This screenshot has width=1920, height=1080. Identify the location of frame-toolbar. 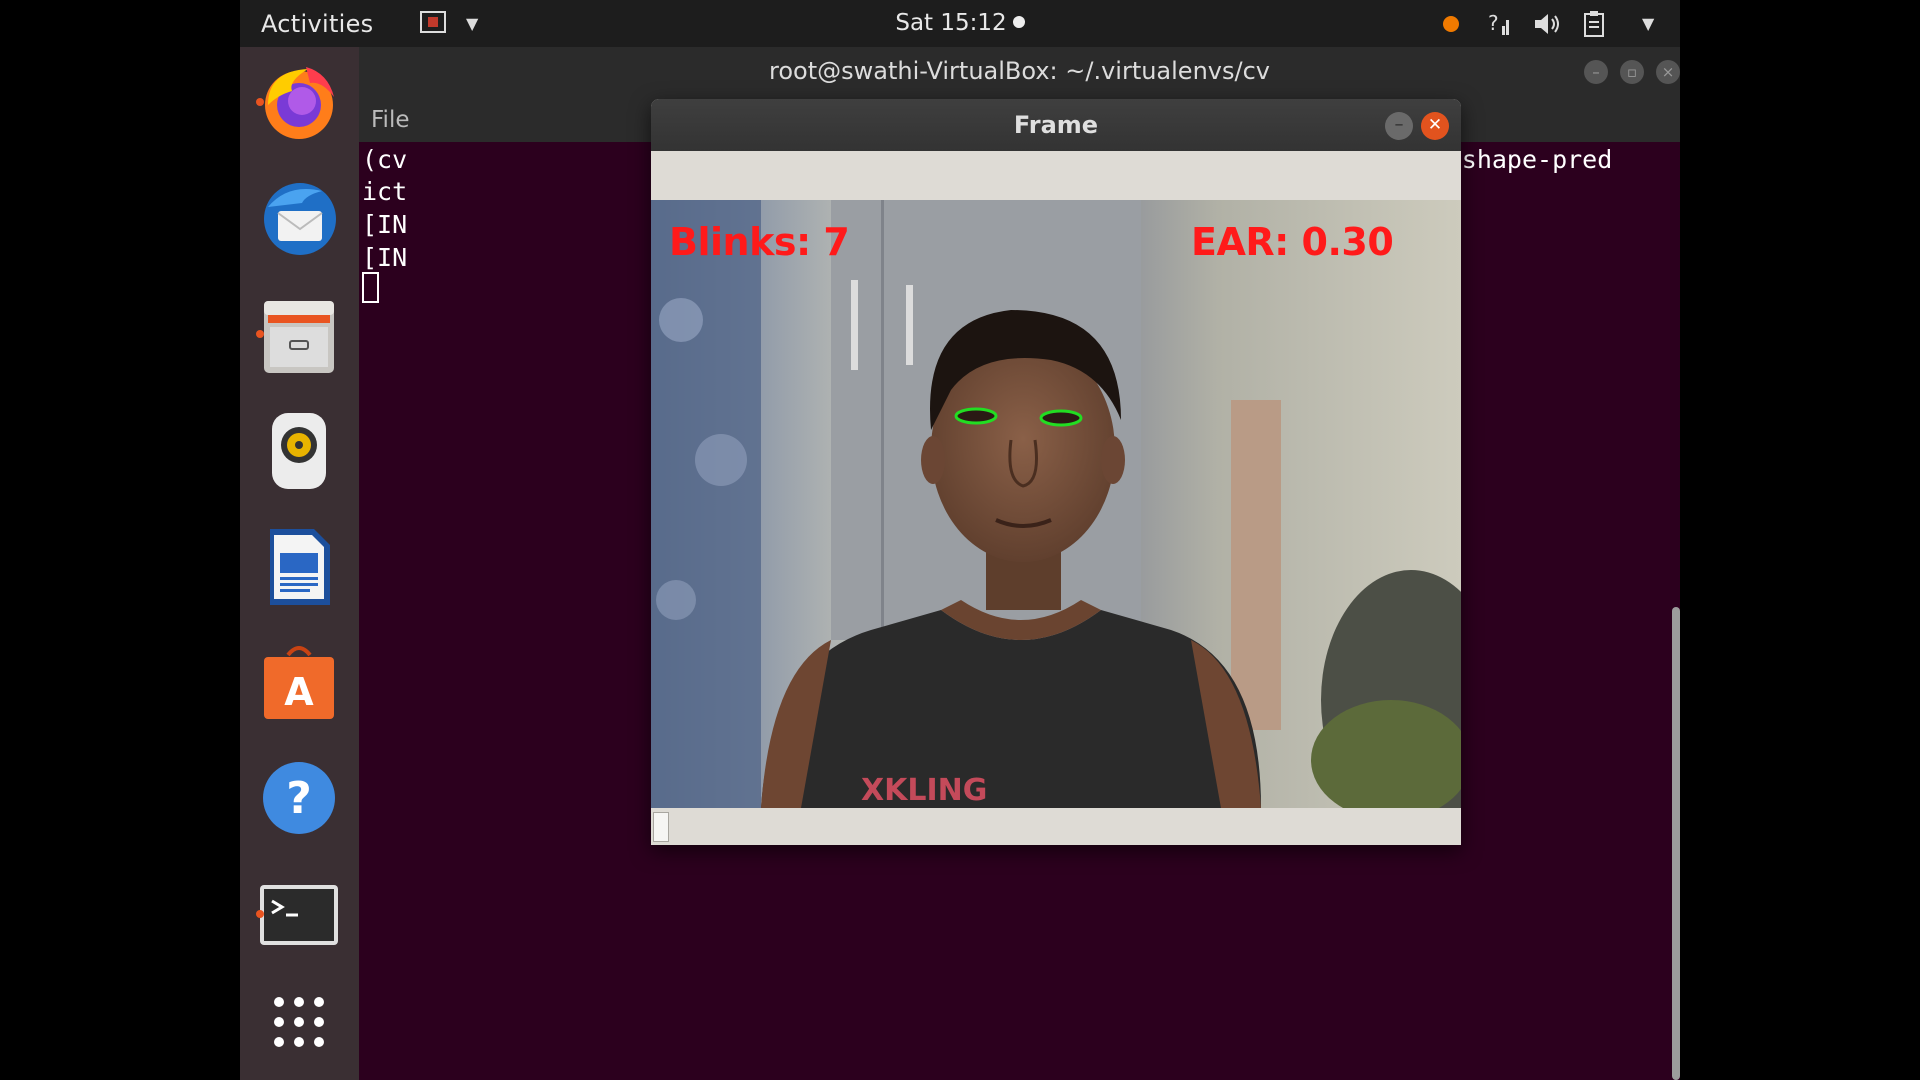
(1056, 176).